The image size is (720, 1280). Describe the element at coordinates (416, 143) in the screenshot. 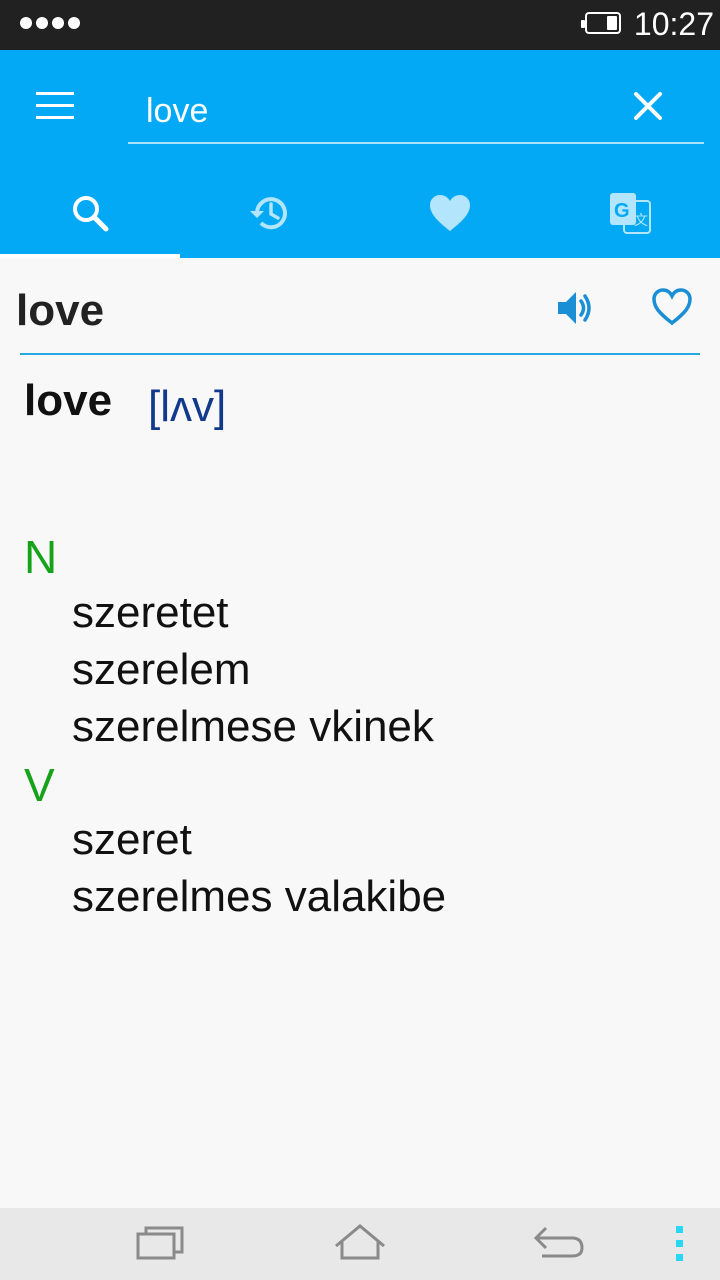

I see `search-underline` at that location.